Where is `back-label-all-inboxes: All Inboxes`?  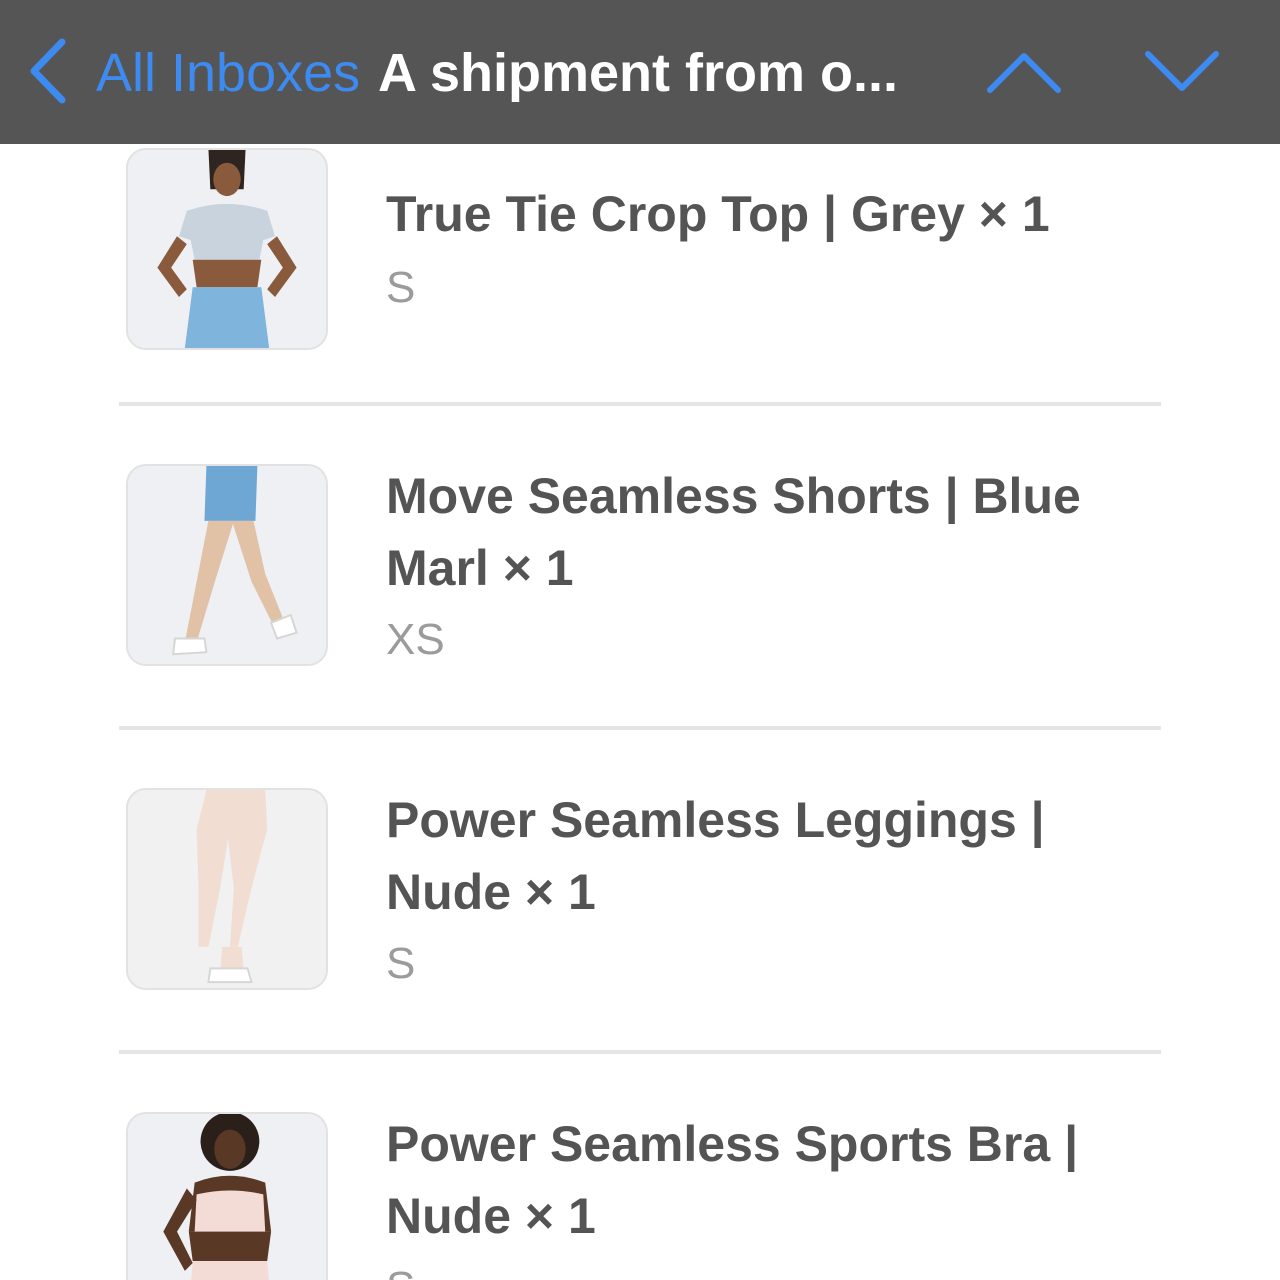 back-label-all-inboxes: All Inboxes is located at coordinates (228, 73).